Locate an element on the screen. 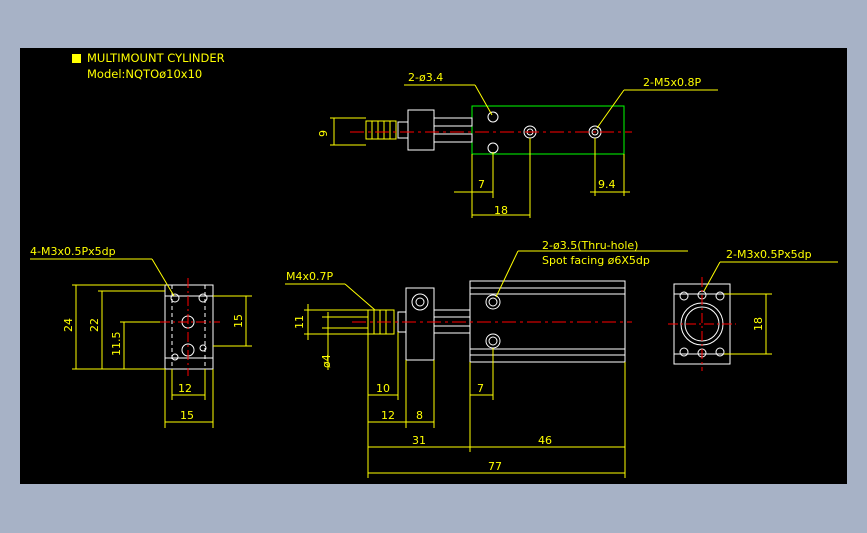 This screenshot has height=533, width=867. left-dim-11-5: 11.5 is located at coordinates (116, 344).